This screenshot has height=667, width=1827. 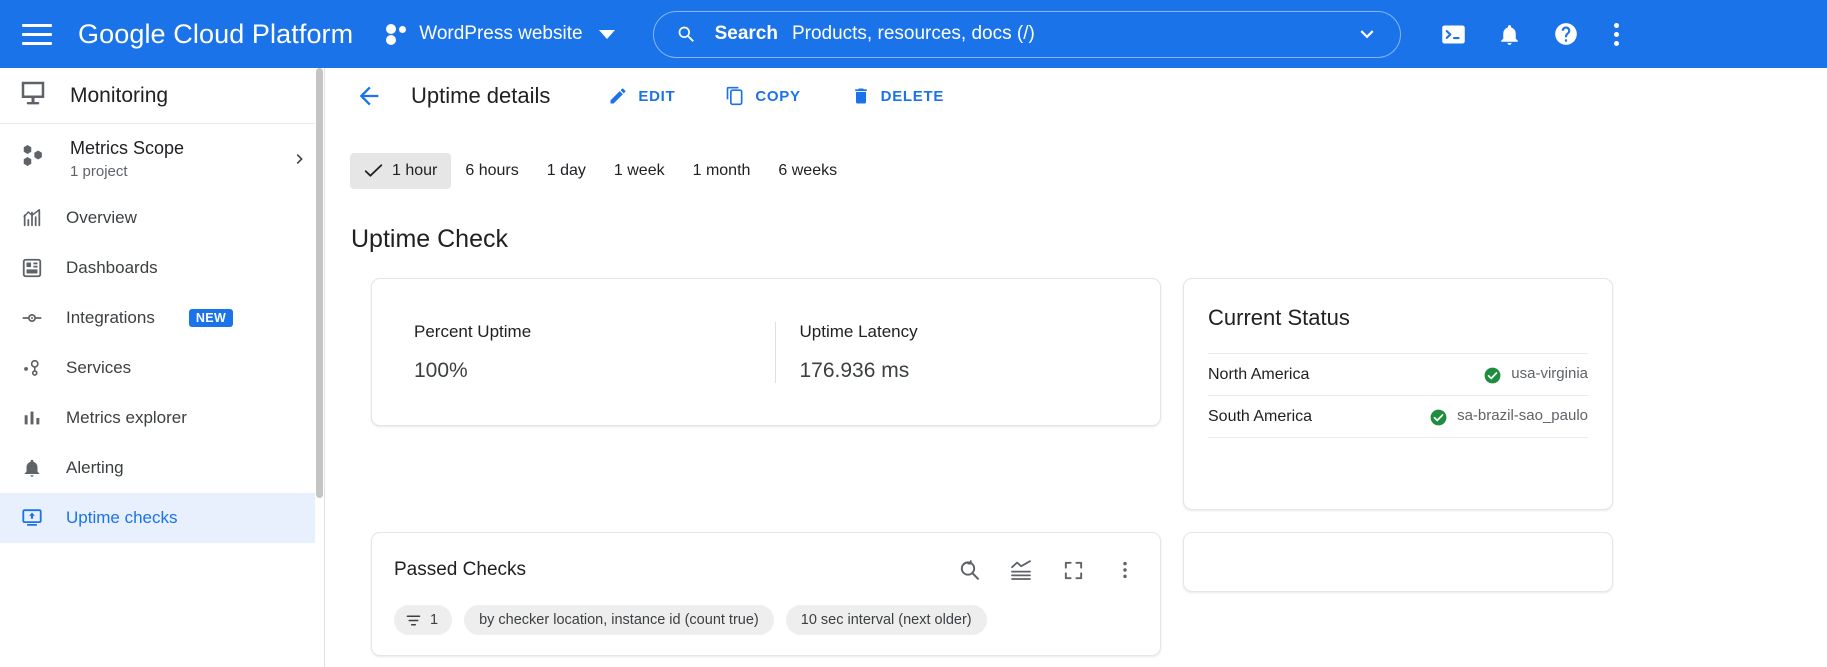 What do you see at coordinates (1510, 34) in the screenshot?
I see `notifications-bell-icon` at bounding box center [1510, 34].